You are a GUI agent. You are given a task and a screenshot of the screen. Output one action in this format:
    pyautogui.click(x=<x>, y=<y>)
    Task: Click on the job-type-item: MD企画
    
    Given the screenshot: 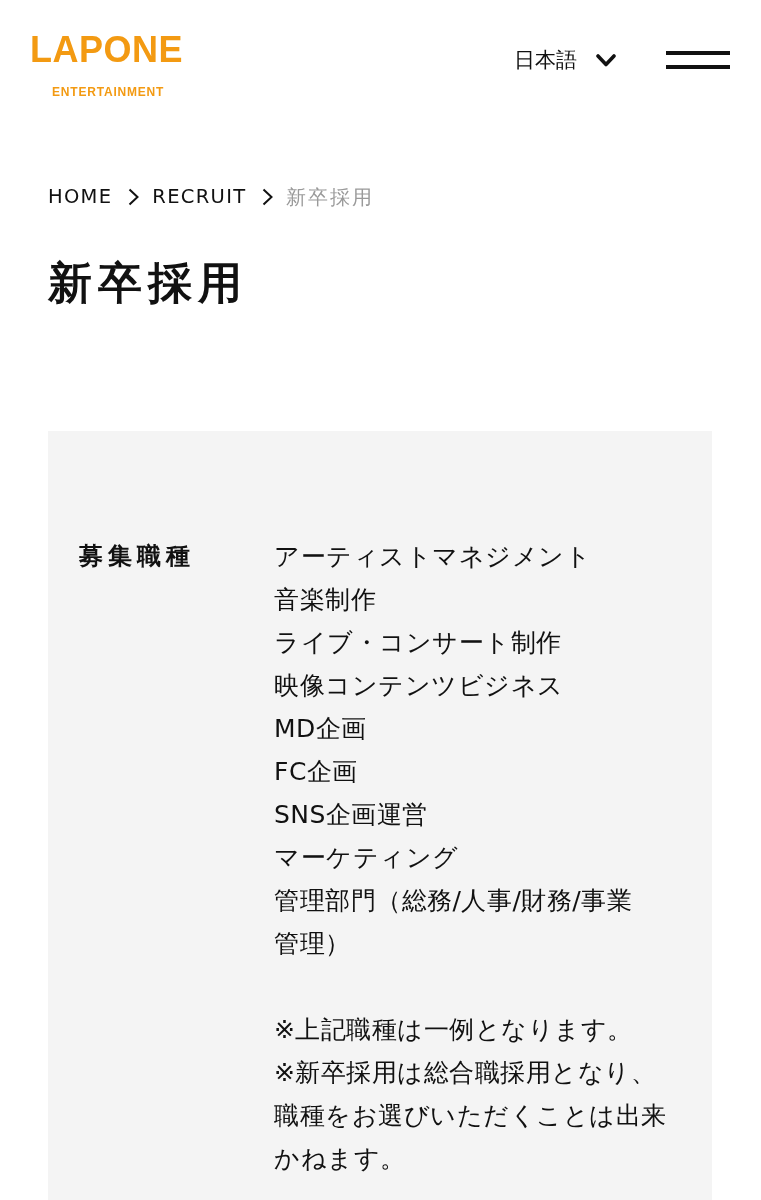 What is the action you would take?
    pyautogui.click(x=321, y=729)
    